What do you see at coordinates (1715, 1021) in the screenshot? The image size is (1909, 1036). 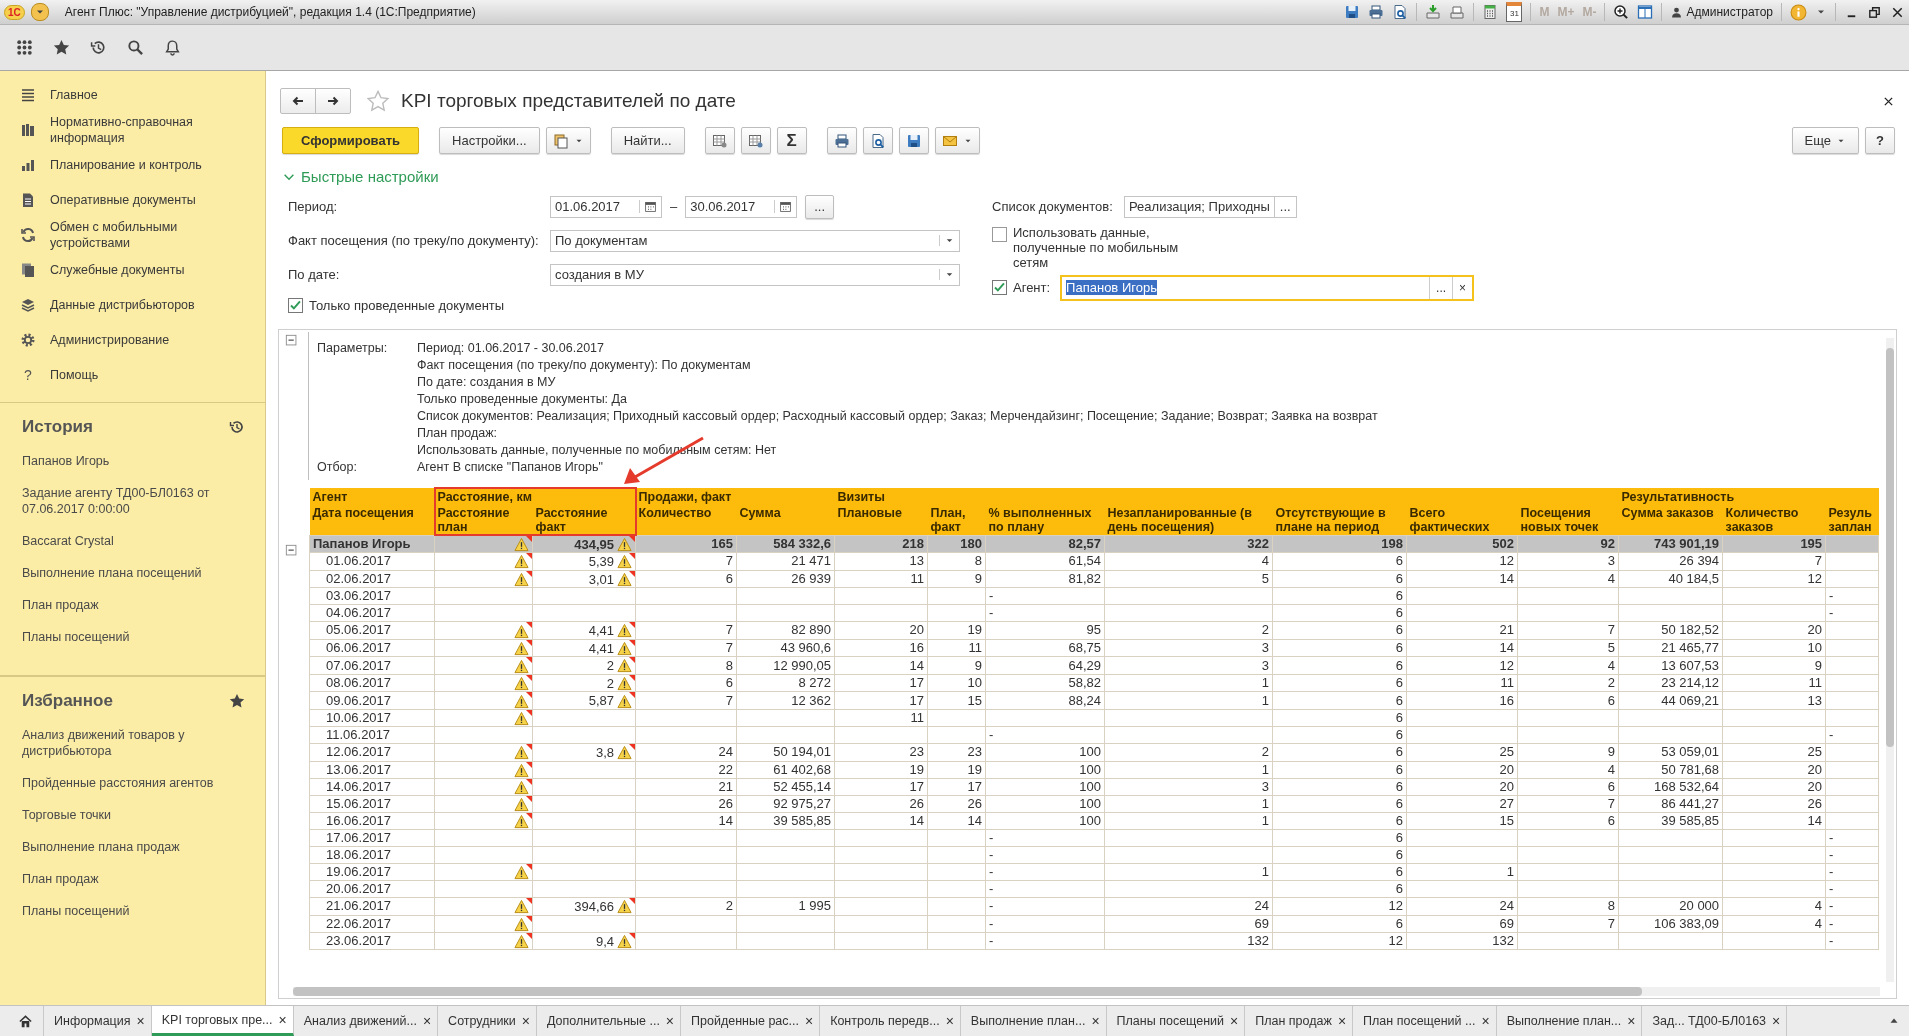 I see `window-tab: Зад... ТД00-БЛ0163 ×` at bounding box center [1715, 1021].